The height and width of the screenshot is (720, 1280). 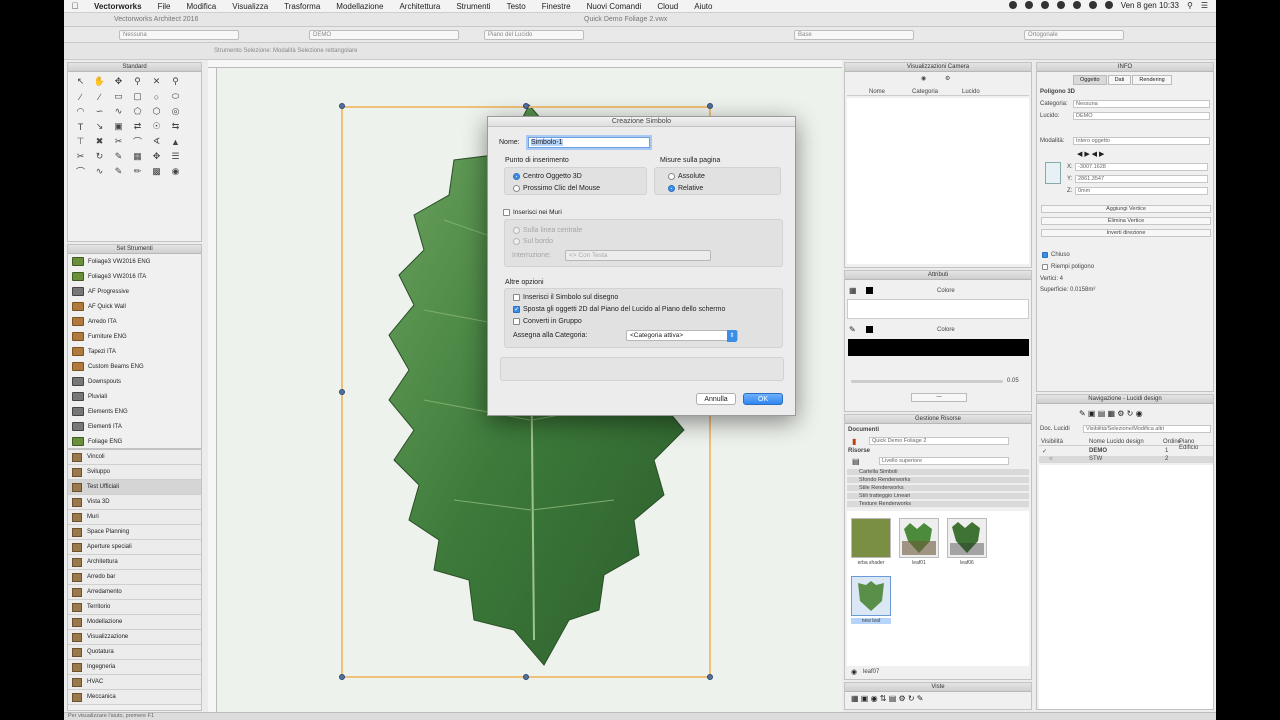 I want to click on tool-category: HVAC, so click(x=134, y=682).